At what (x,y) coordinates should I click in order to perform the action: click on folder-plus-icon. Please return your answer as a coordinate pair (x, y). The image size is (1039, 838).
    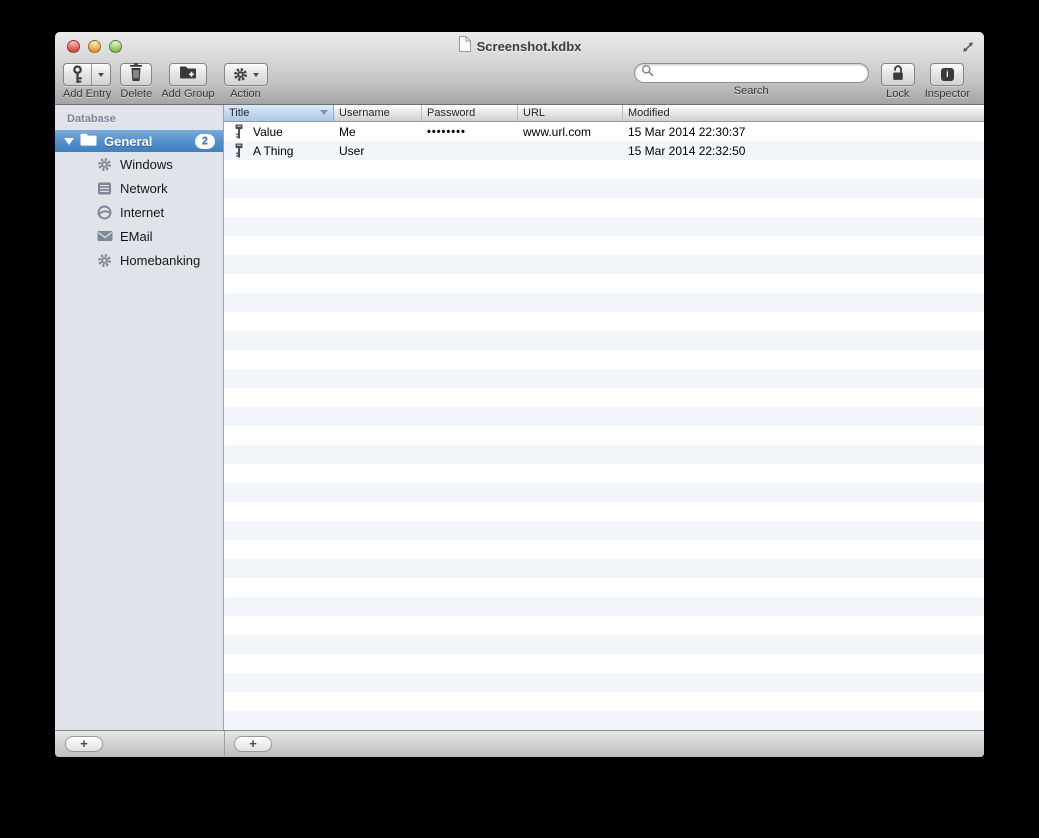
    Looking at the image, I should click on (188, 75).